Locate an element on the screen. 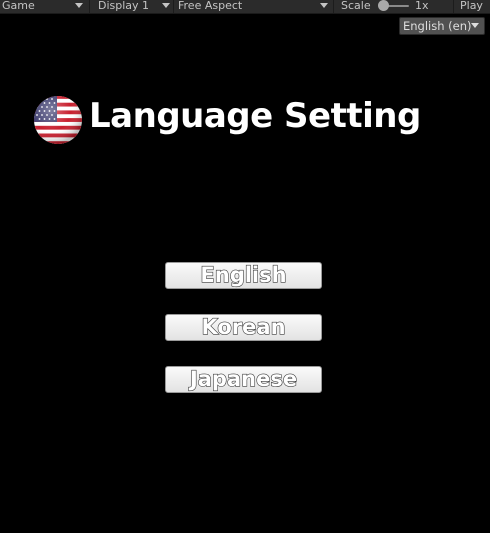 This screenshot has width=490, height=533. scale-value: 1x is located at coordinates (422, 6).